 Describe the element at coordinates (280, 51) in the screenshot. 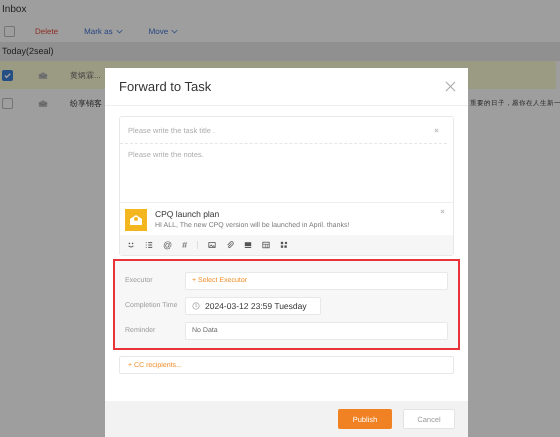

I see `group-header: Today(2seal)` at that location.